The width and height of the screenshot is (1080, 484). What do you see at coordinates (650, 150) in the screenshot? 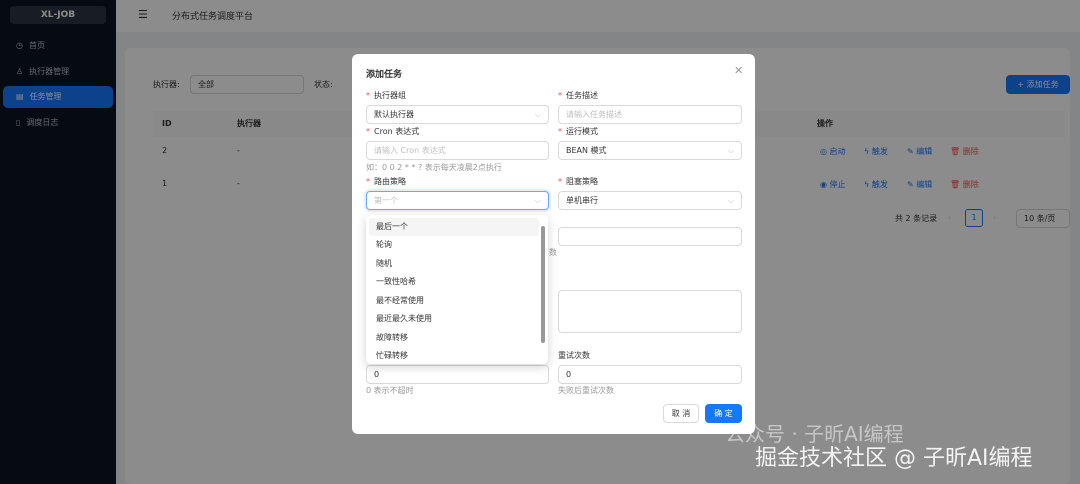
I see `run-mode-select: BEAN 模式 ⌵` at bounding box center [650, 150].